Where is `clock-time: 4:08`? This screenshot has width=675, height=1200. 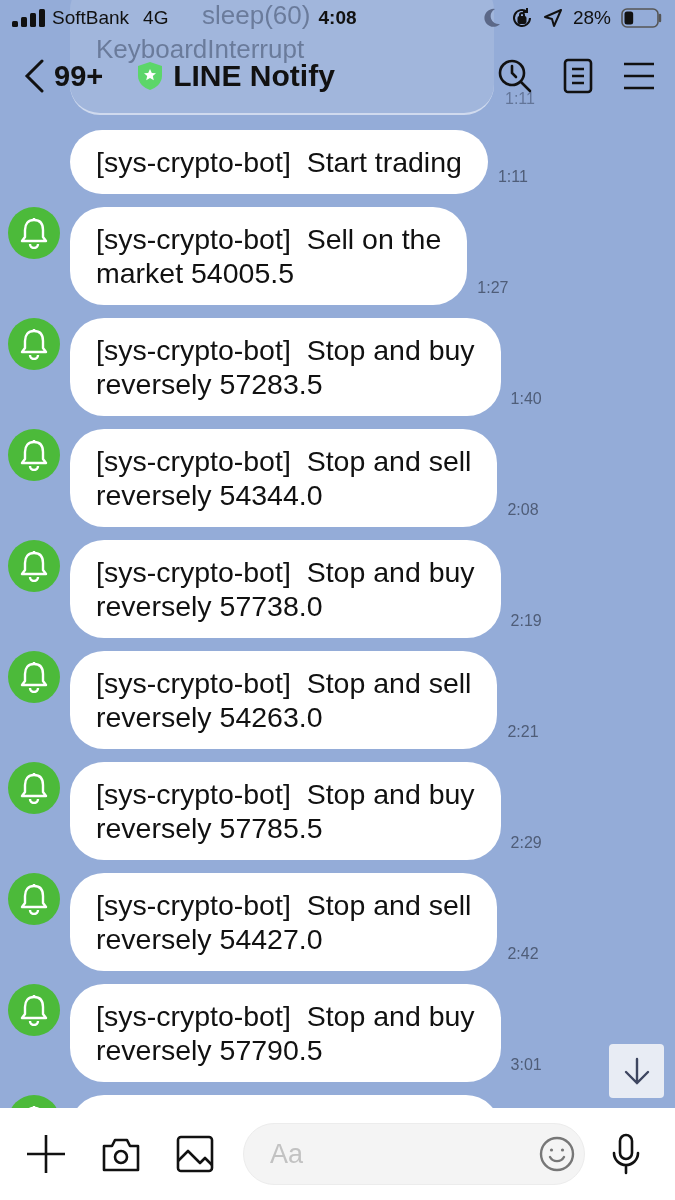
clock-time: 4:08 is located at coordinates (337, 18).